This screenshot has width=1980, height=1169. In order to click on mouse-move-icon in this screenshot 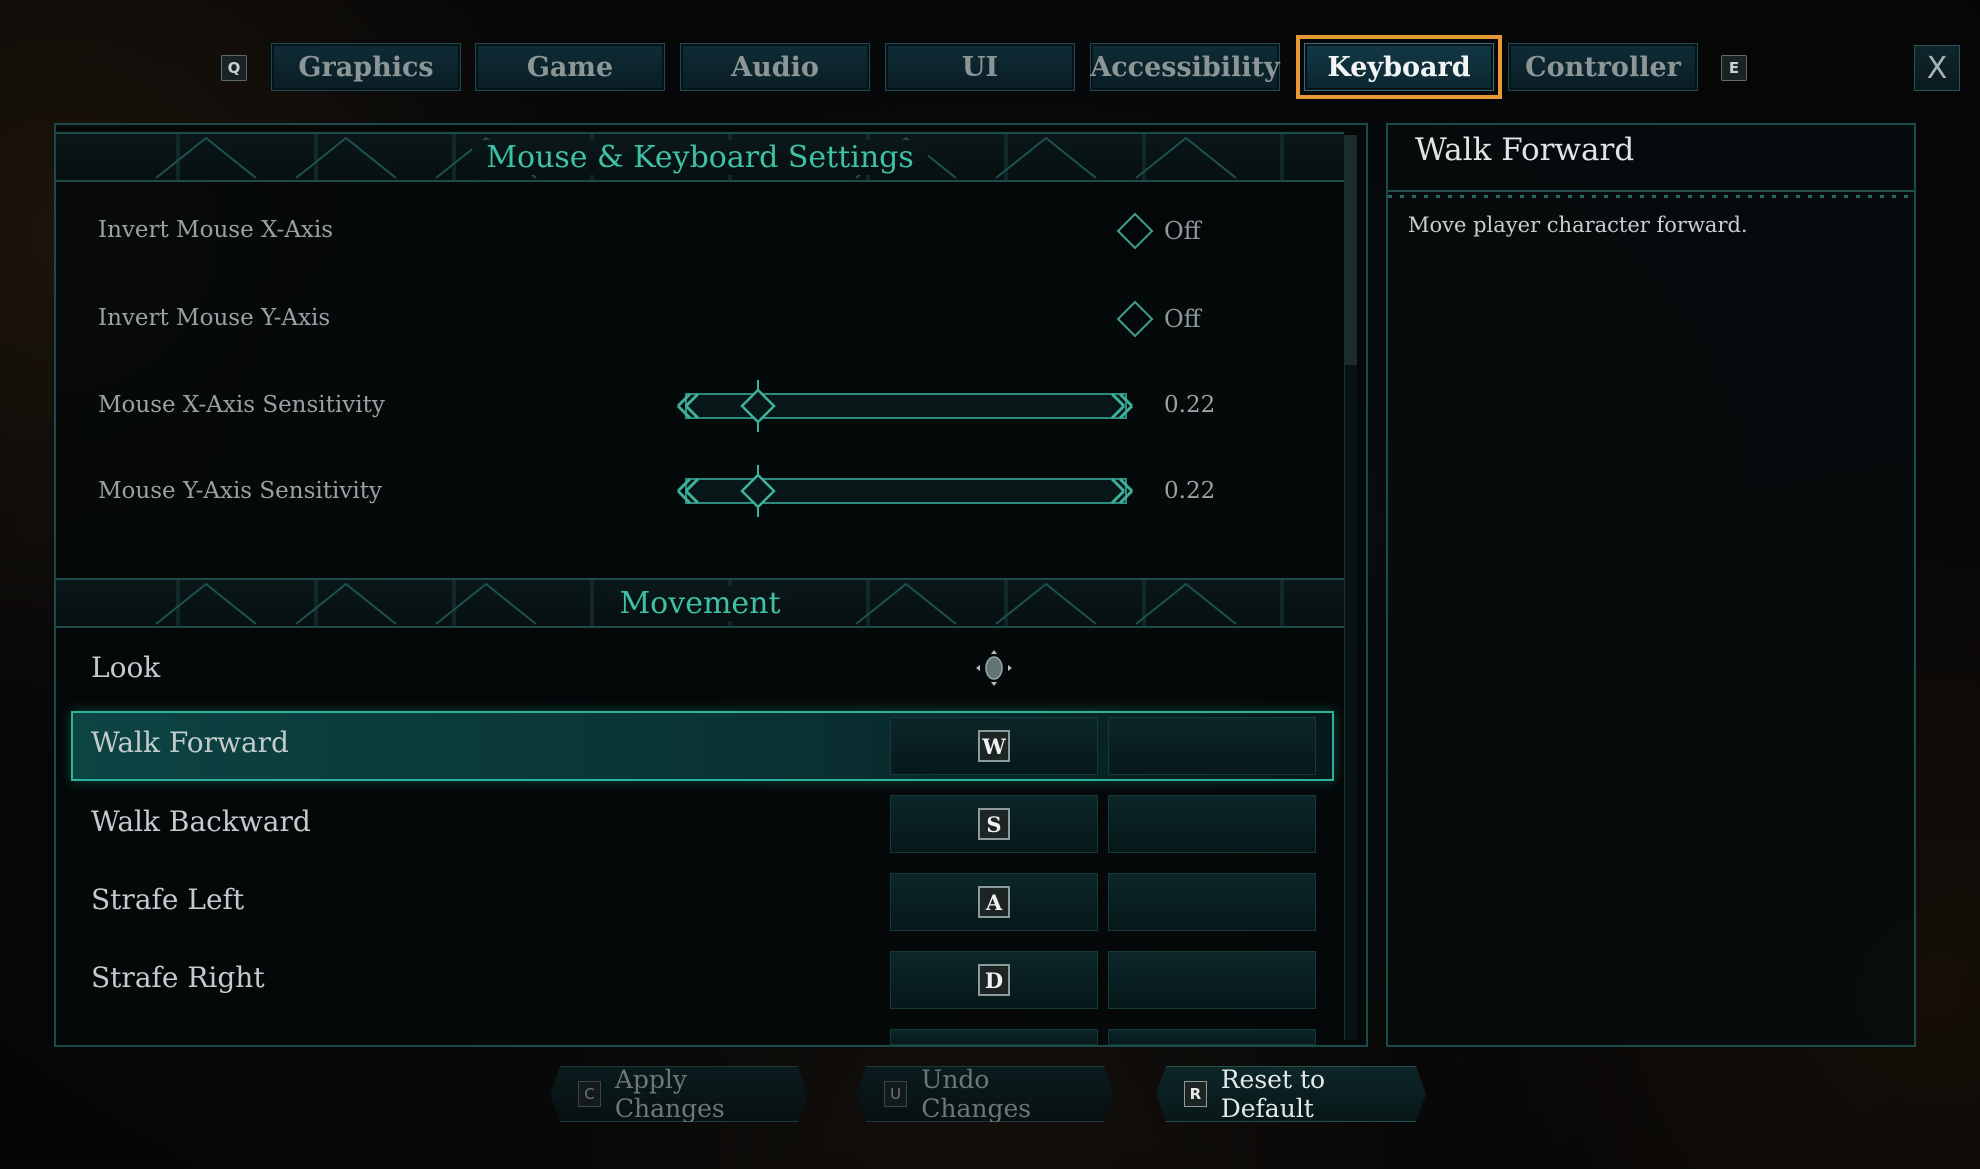, I will do `click(994, 668)`.